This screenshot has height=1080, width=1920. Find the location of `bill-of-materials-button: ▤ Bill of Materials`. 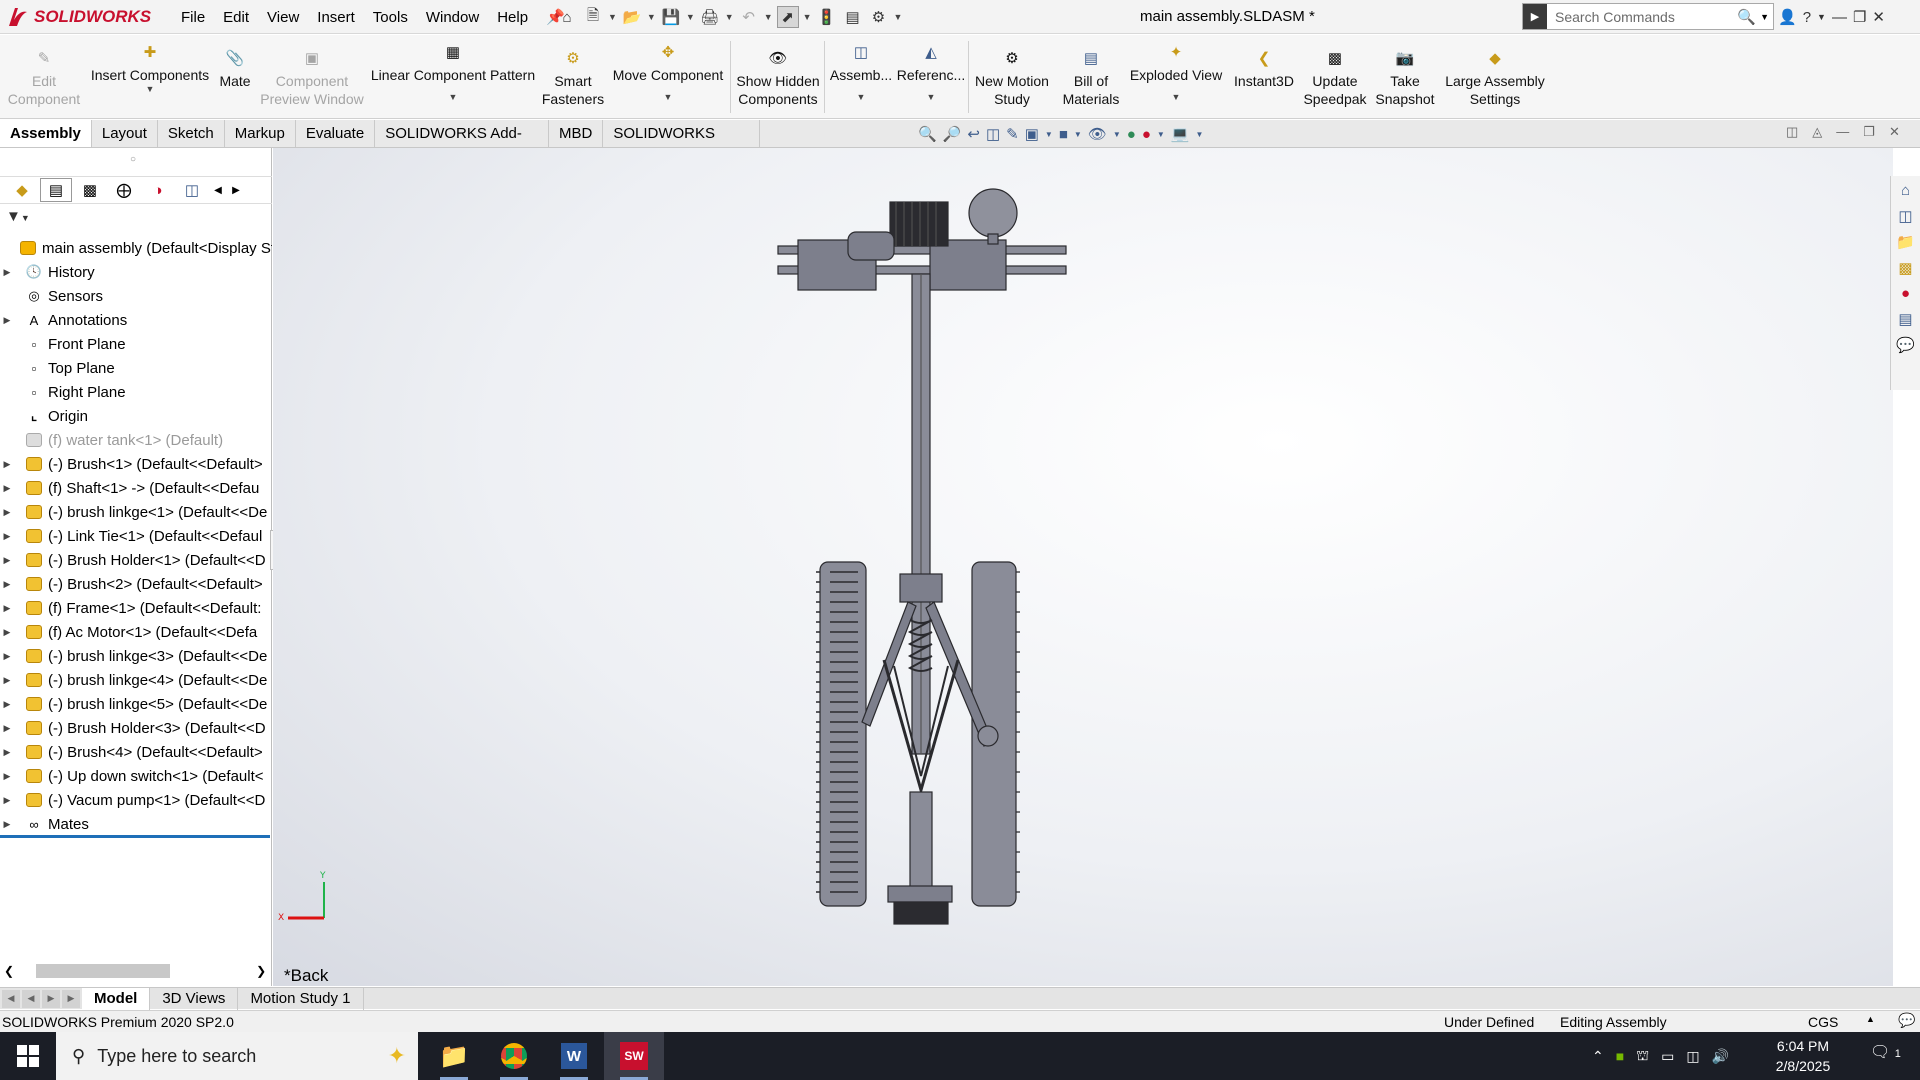

bill-of-materials-button: ▤ Bill of Materials is located at coordinates (1091, 86).